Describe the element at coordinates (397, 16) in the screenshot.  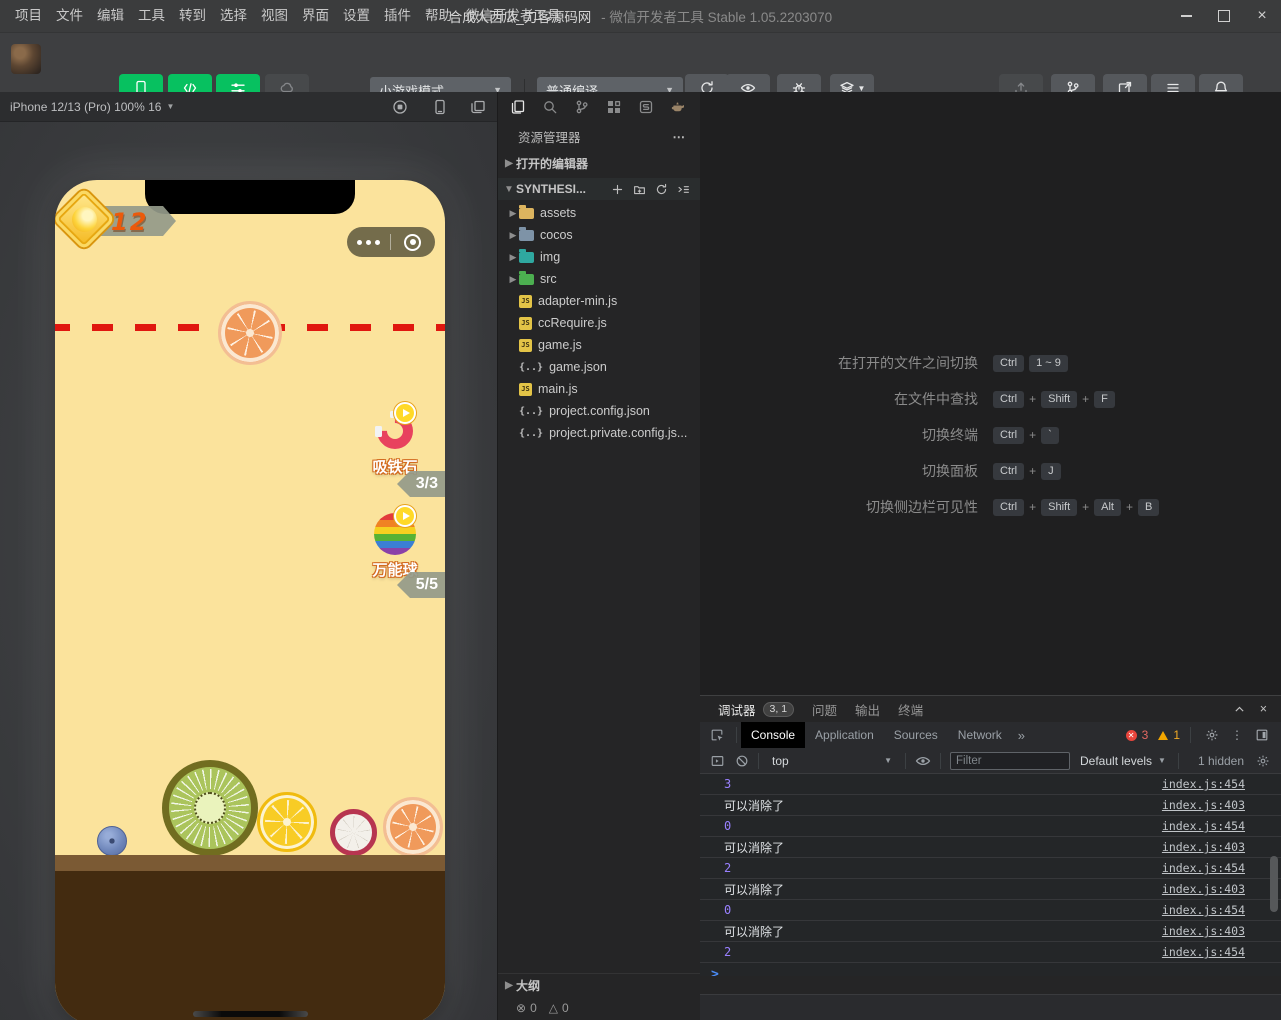
I see `menu-item-插件: 插件` at that location.